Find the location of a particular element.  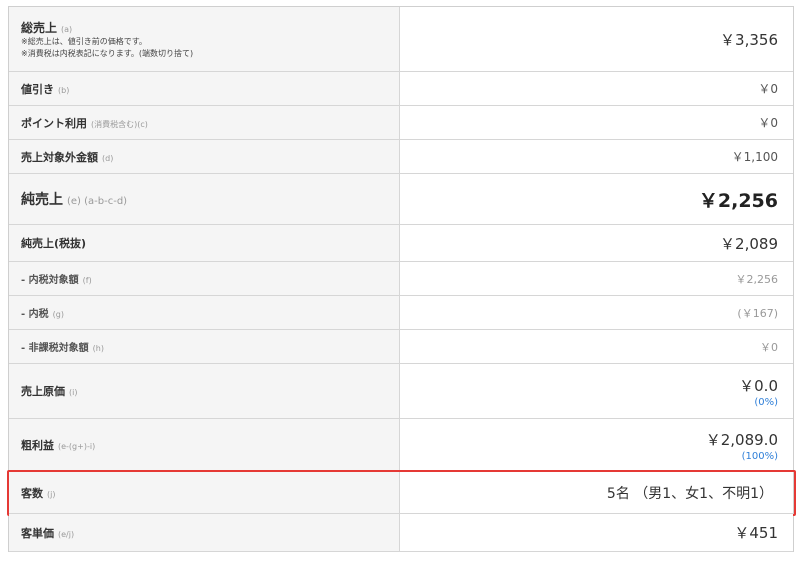

row-taxable-amount: - 内税対象額 (f) ￥2,256 is located at coordinates (401, 279).